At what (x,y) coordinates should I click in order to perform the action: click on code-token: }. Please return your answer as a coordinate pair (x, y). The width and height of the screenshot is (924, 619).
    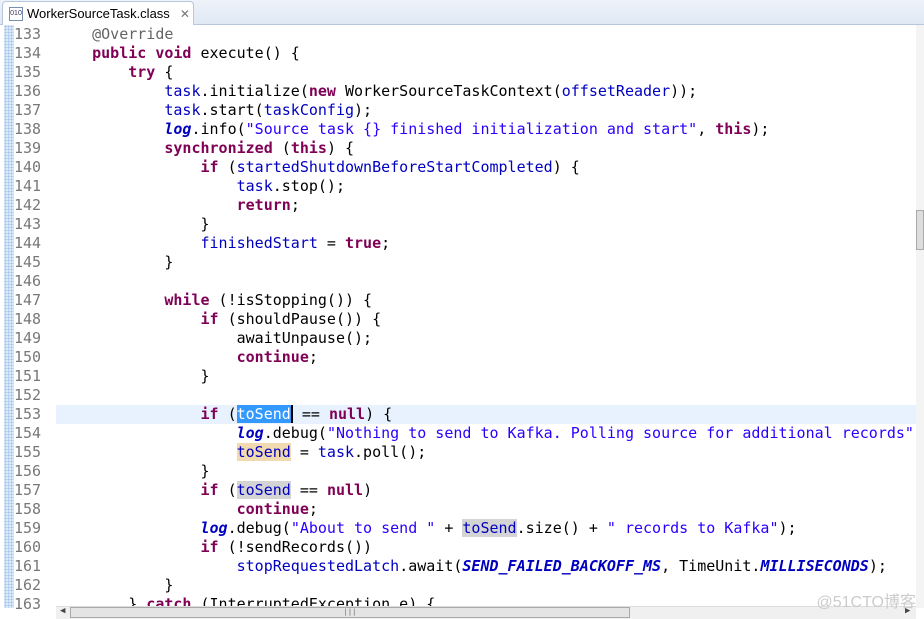
    Looking at the image, I should click on (115, 262).